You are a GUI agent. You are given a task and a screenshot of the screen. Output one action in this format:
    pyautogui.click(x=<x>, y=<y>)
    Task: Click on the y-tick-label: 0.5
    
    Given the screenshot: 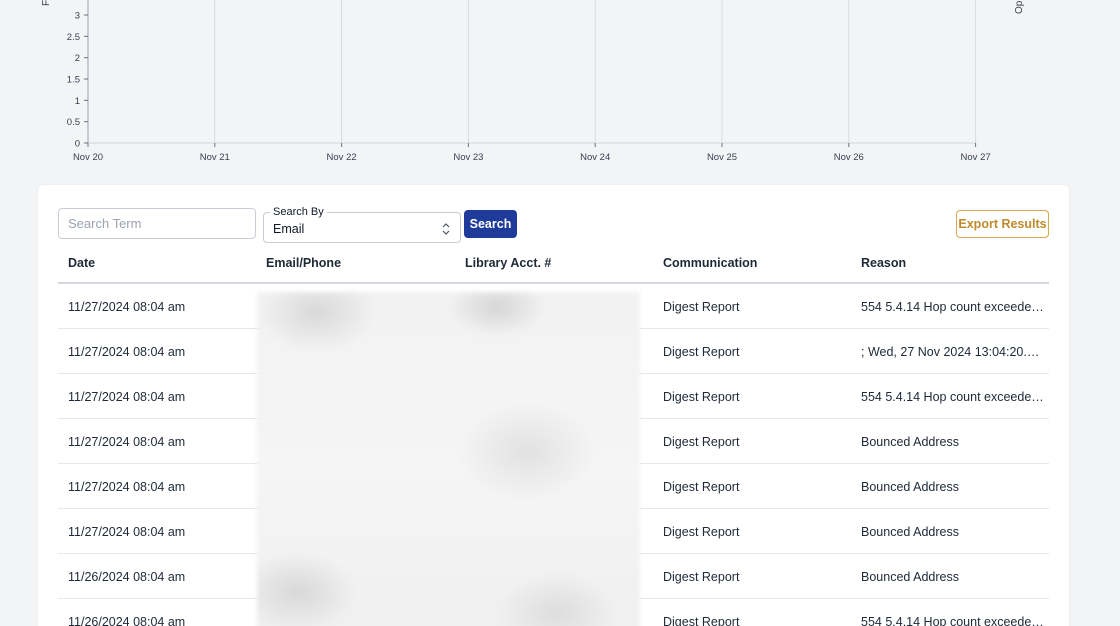 What is the action you would take?
    pyautogui.click(x=73, y=122)
    